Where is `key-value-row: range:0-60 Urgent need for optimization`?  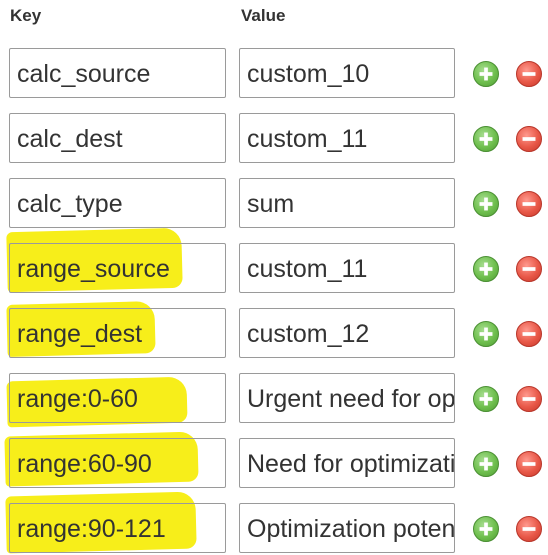
key-value-row: range:0-60 Urgent need for optimization is located at coordinates (274, 400).